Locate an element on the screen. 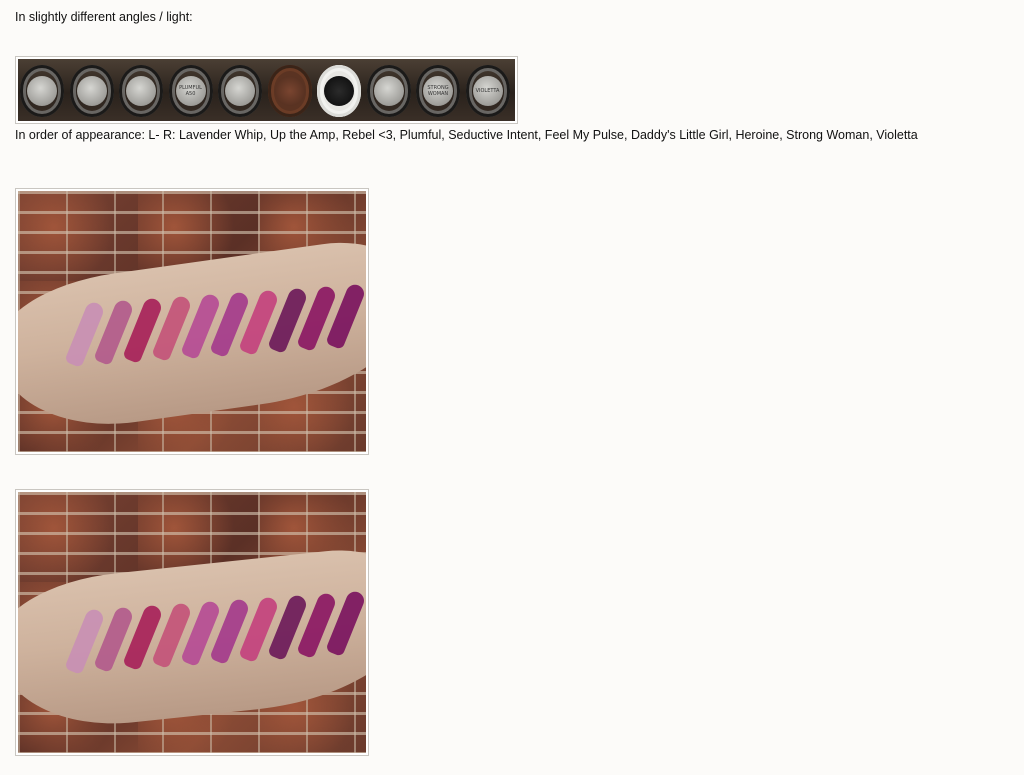 The image size is (1024, 775). lipstick-cap-label: PLUMFUL A50 is located at coordinates (190, 91).